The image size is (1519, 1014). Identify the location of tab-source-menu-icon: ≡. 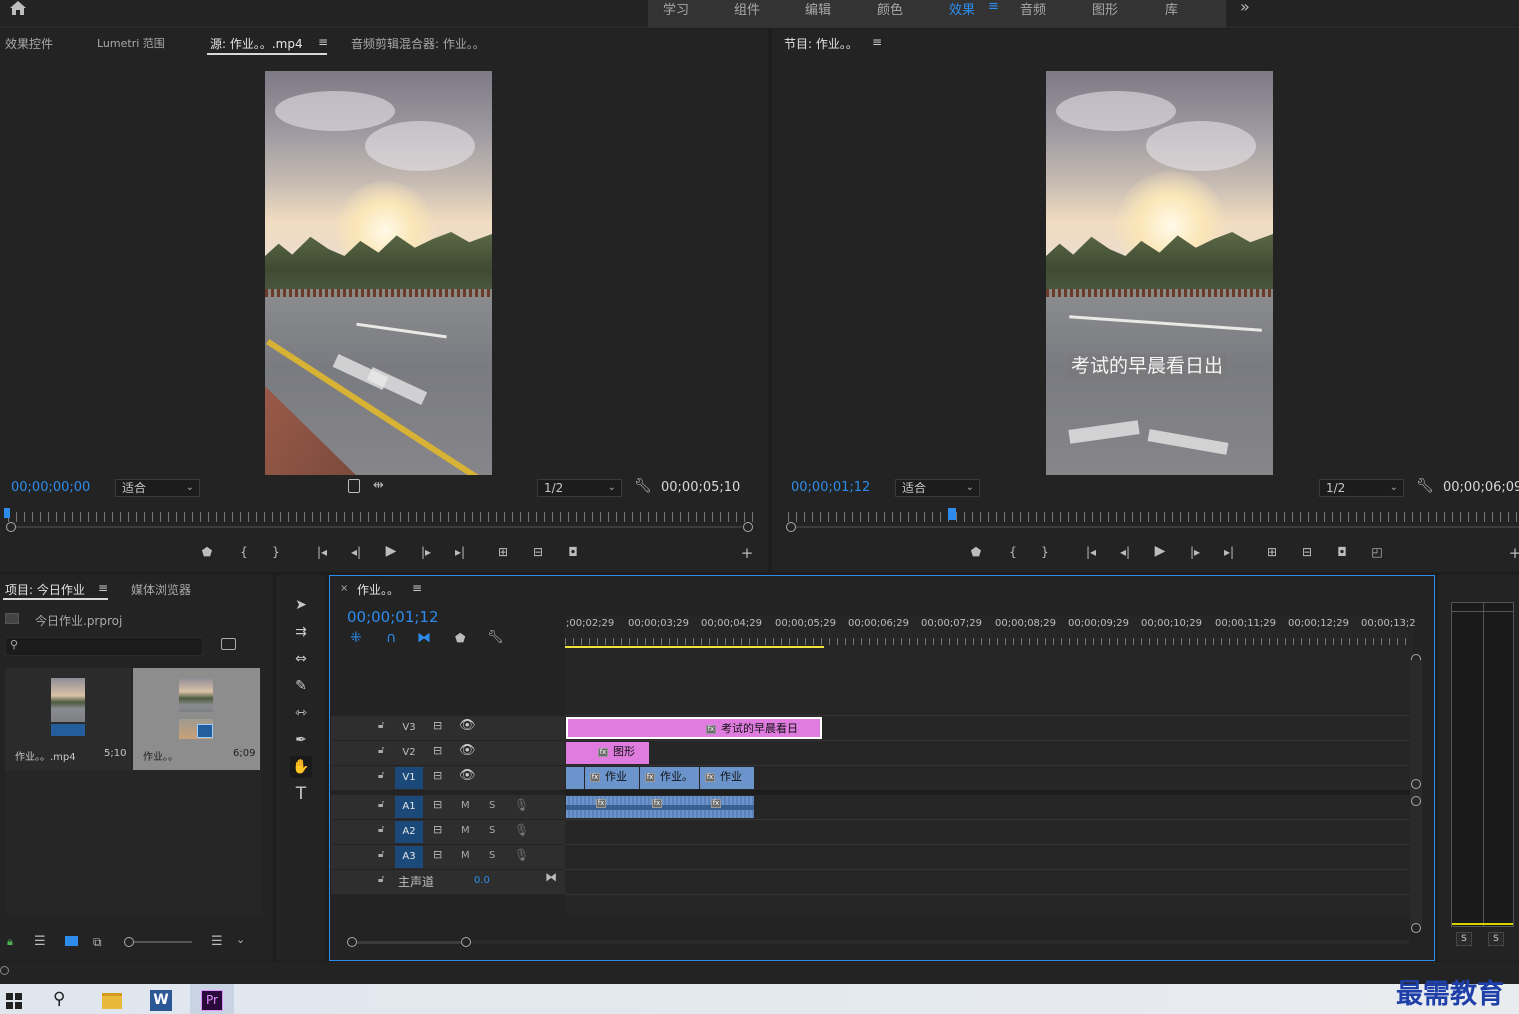
(323, 42).